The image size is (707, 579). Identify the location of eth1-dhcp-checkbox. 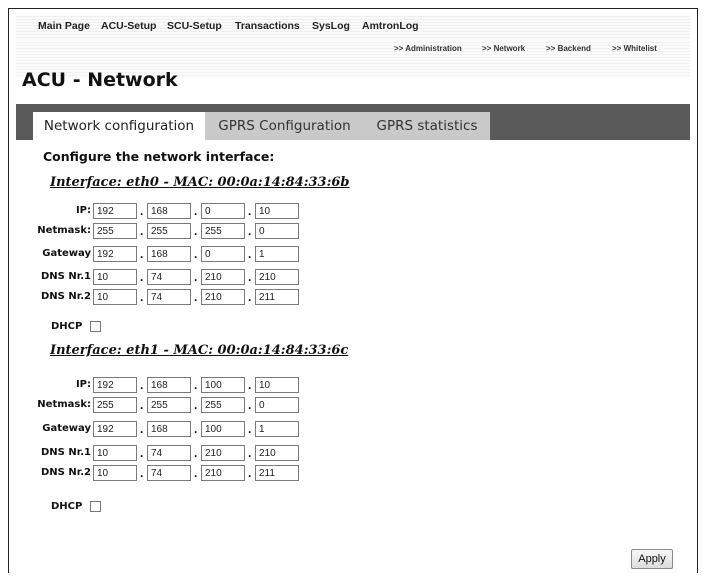
(95, 506).